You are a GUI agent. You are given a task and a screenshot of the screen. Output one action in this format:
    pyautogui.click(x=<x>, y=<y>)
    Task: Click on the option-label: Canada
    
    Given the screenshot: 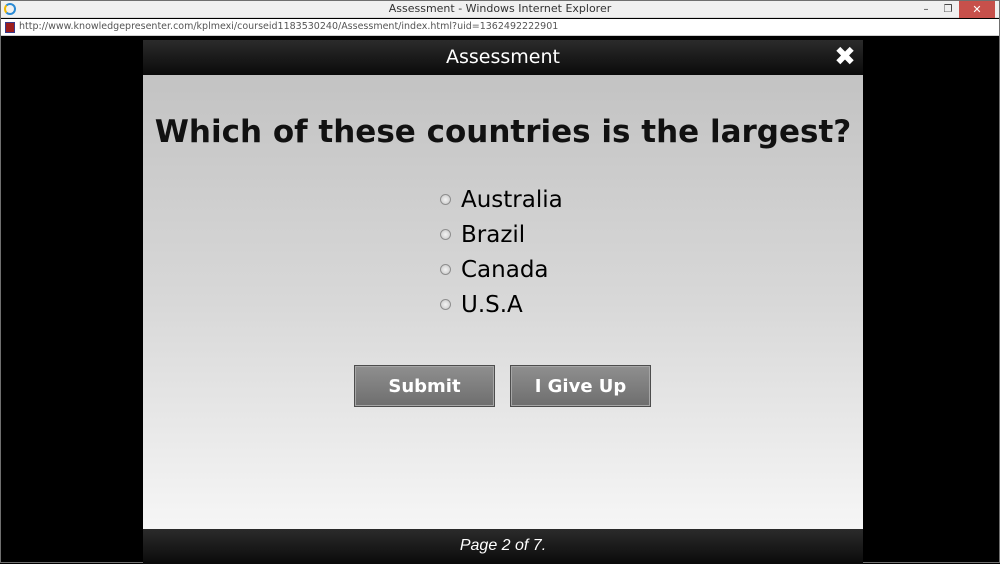 What is the action you would take?
    pyautogui.click(x=505, y=269)
    